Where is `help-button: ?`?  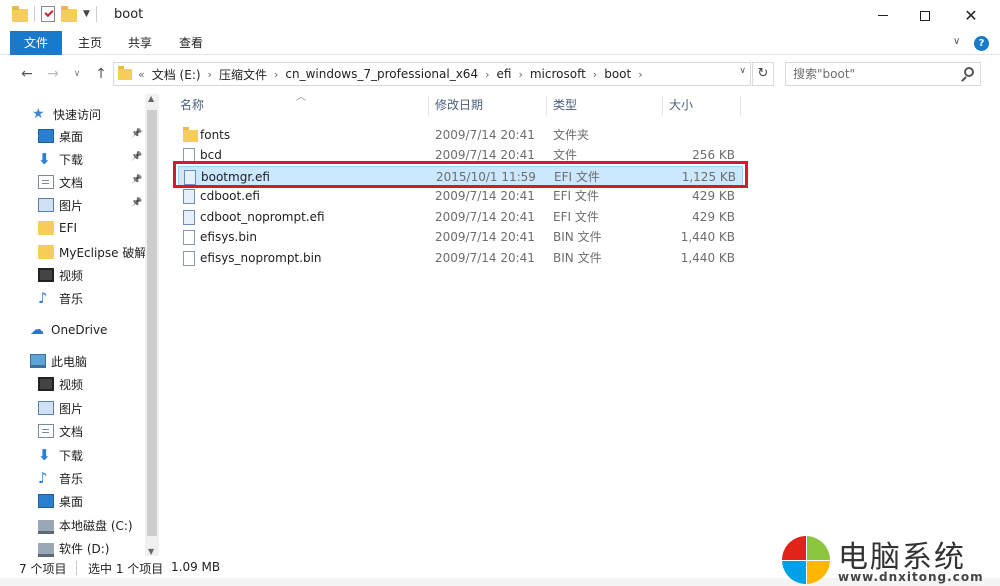
help-button: ? is located at coordinates (981, 43).